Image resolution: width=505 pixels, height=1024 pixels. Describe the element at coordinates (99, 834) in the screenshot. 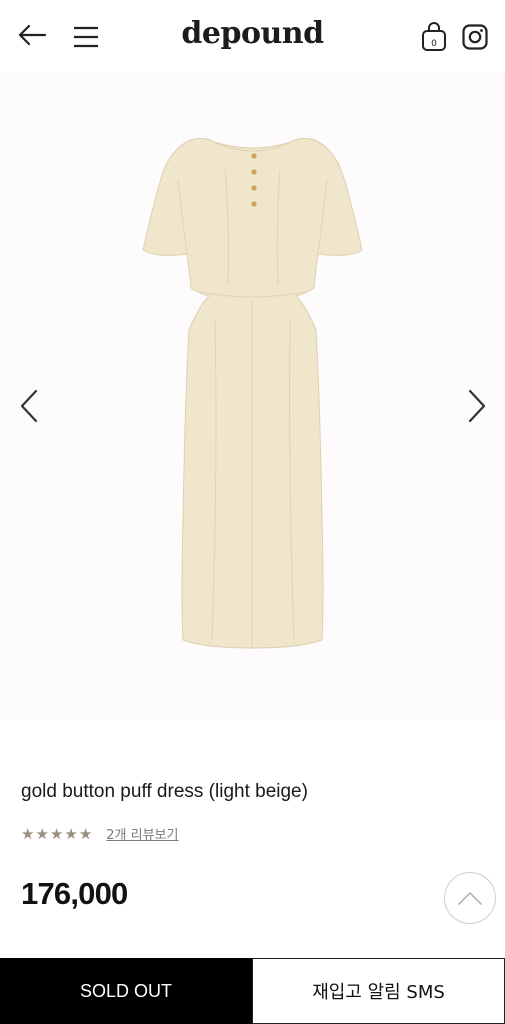

I see `product-rating: ★ ★ ★ ★ ★ 2개 리뷰보기` at that location.